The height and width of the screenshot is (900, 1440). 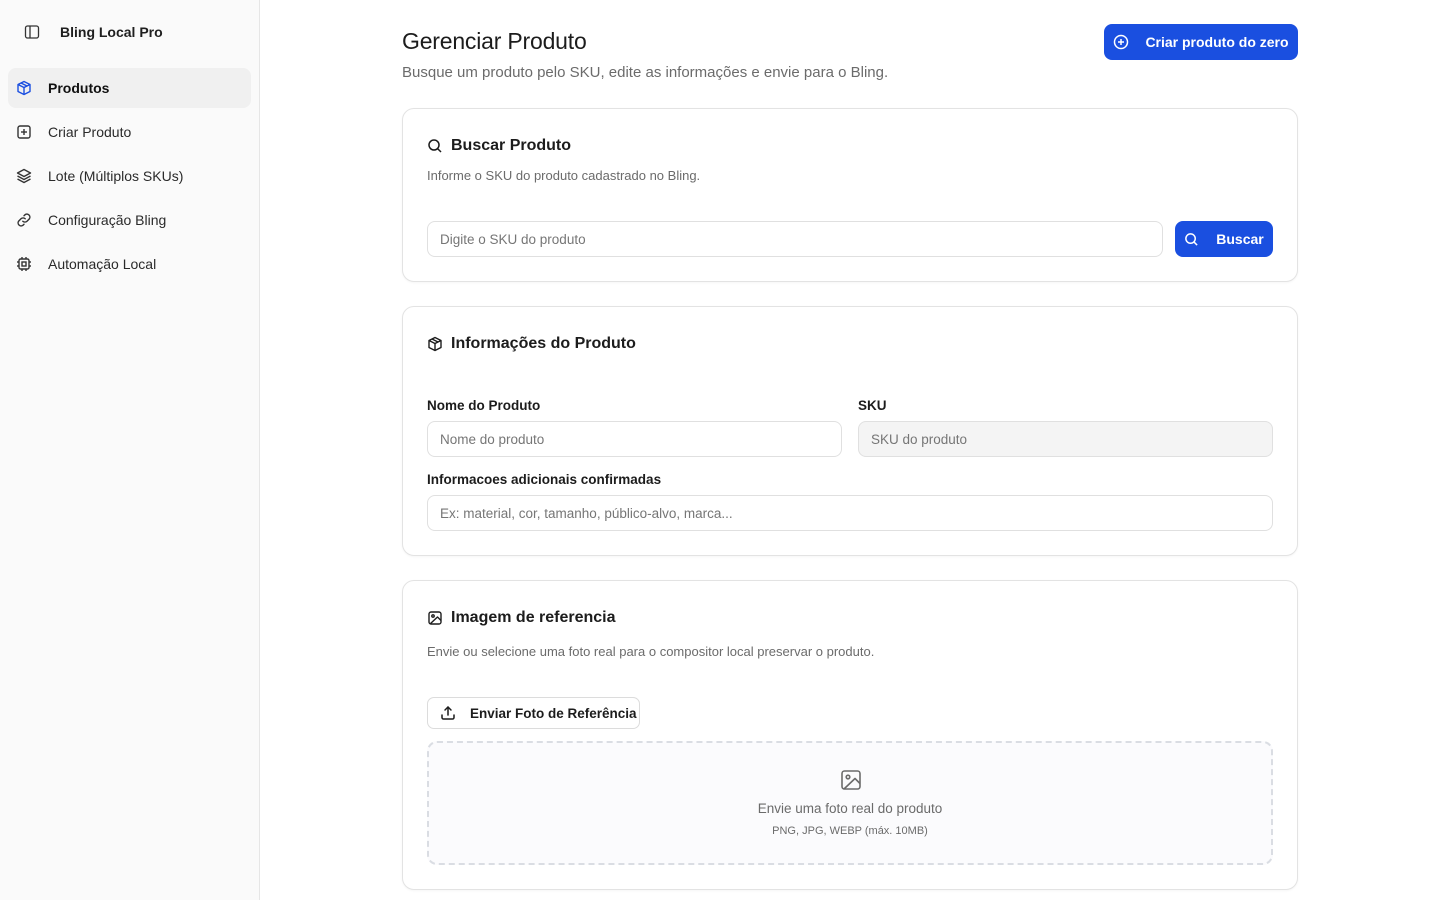 I want to click on upload-reference-button: Enviar Foto de Referência, so click(x=533, y=713).